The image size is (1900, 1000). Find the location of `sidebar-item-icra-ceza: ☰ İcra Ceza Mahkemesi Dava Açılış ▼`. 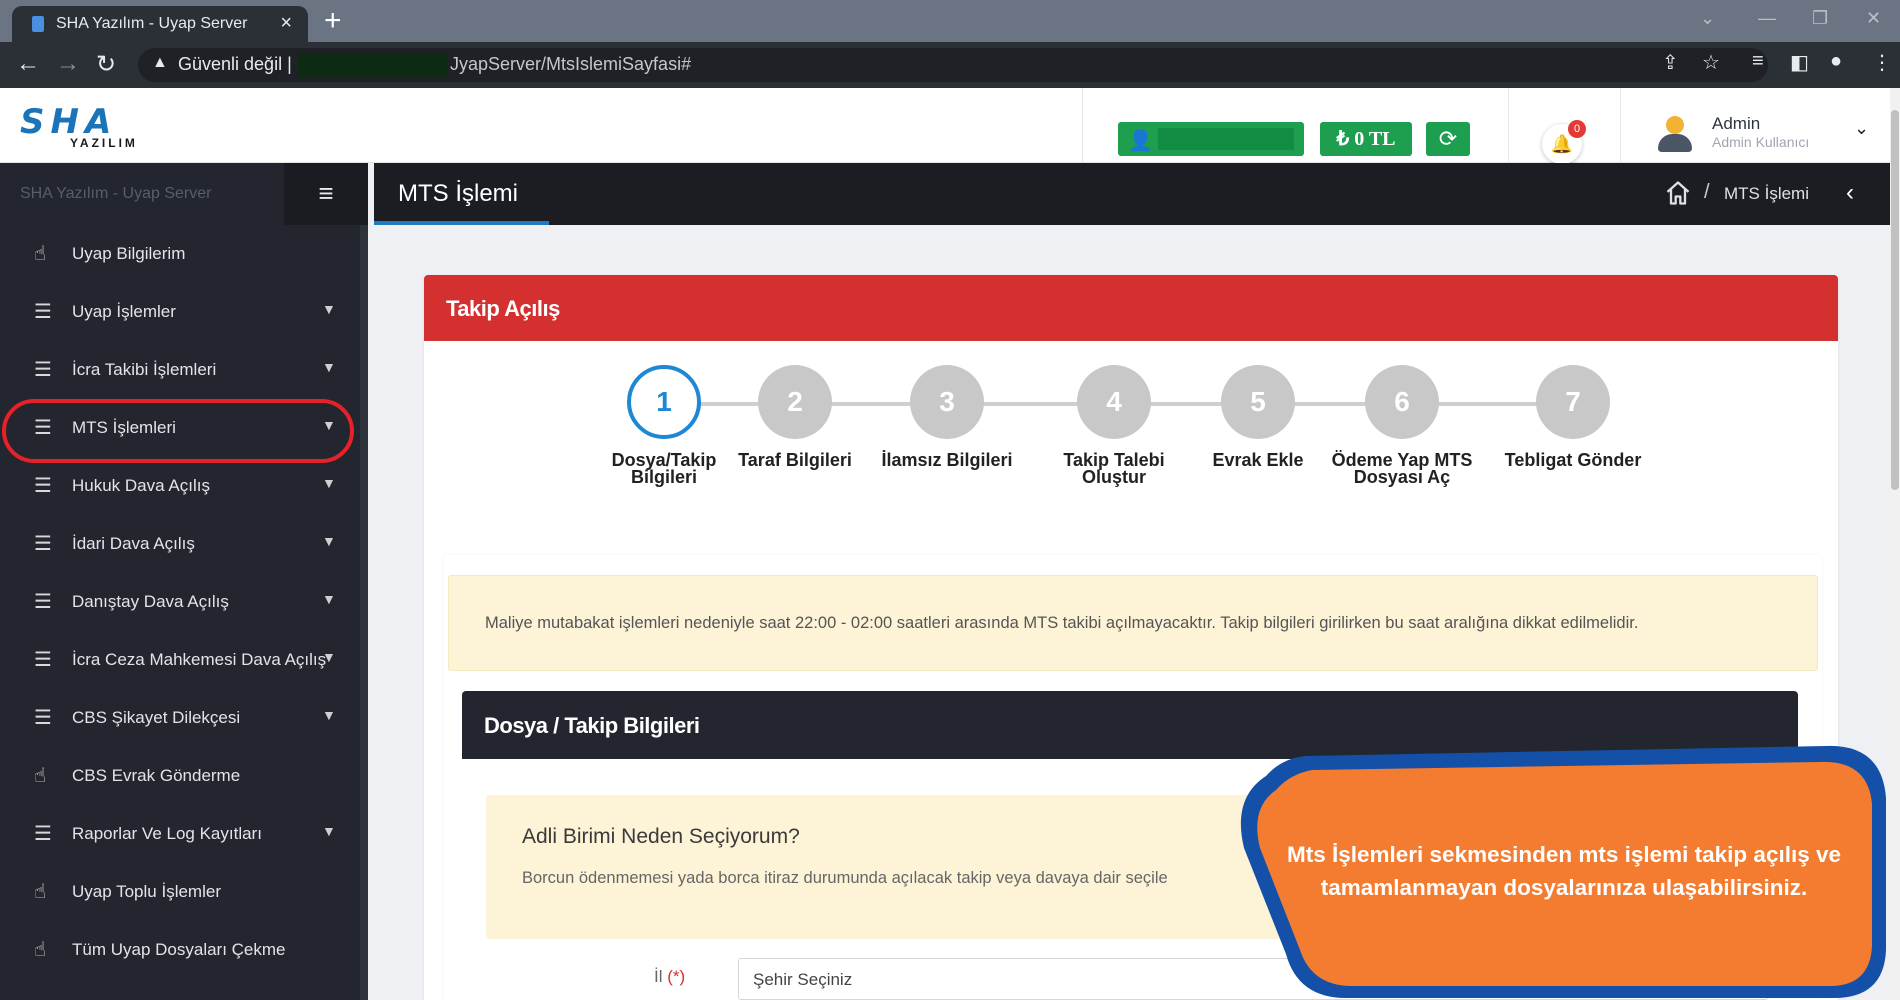

sidebar-item-icra-ceza: ☰ İcra Ceza Mahkemesi Dava Açılış ▼ is located at coordinates (184, 660).